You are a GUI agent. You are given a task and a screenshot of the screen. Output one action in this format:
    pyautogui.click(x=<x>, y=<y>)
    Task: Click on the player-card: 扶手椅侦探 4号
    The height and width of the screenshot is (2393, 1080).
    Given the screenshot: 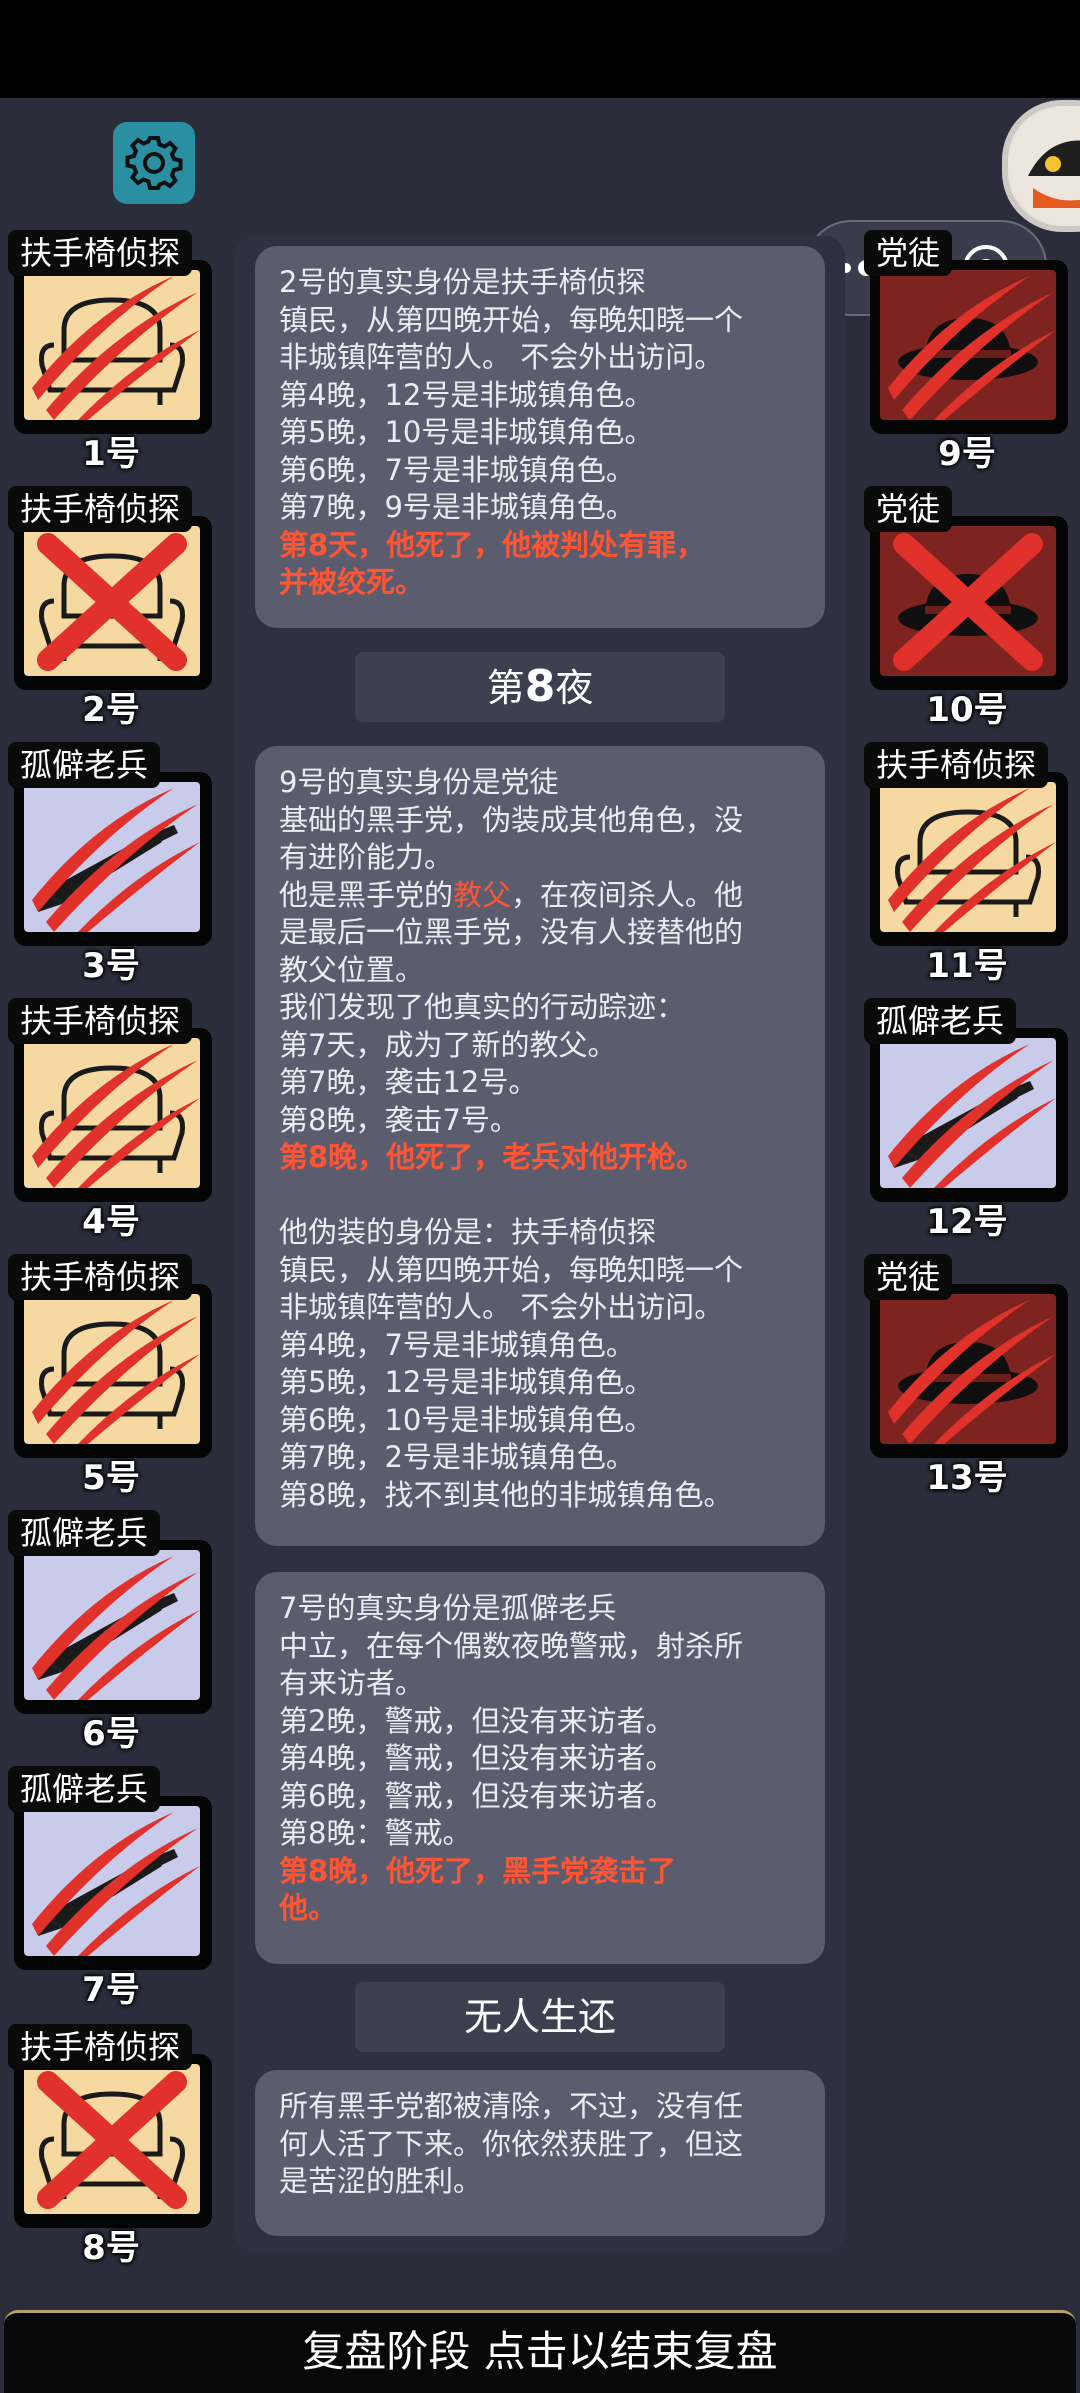 What is the action you would take?
    pyautogui.click(x=111, y=1120)
    